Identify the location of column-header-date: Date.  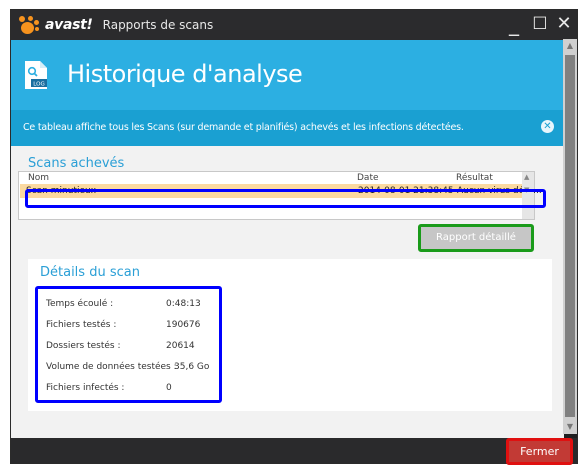
(368, 178).